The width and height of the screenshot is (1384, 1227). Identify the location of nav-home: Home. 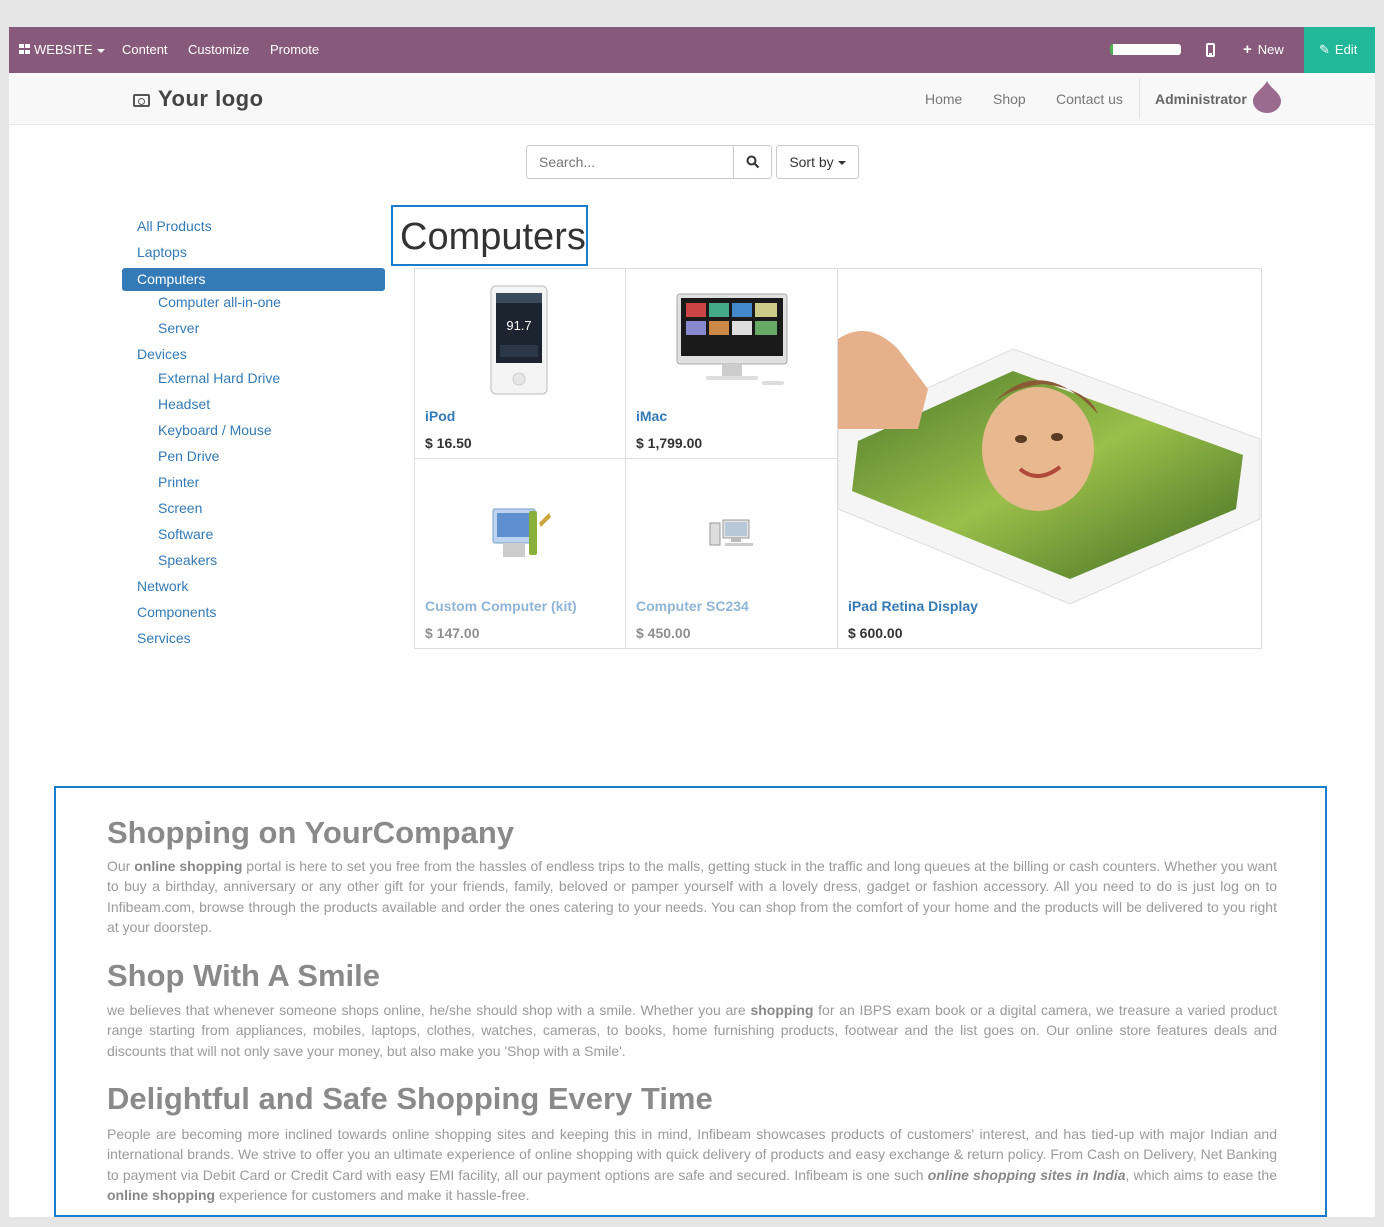
(943, 99).